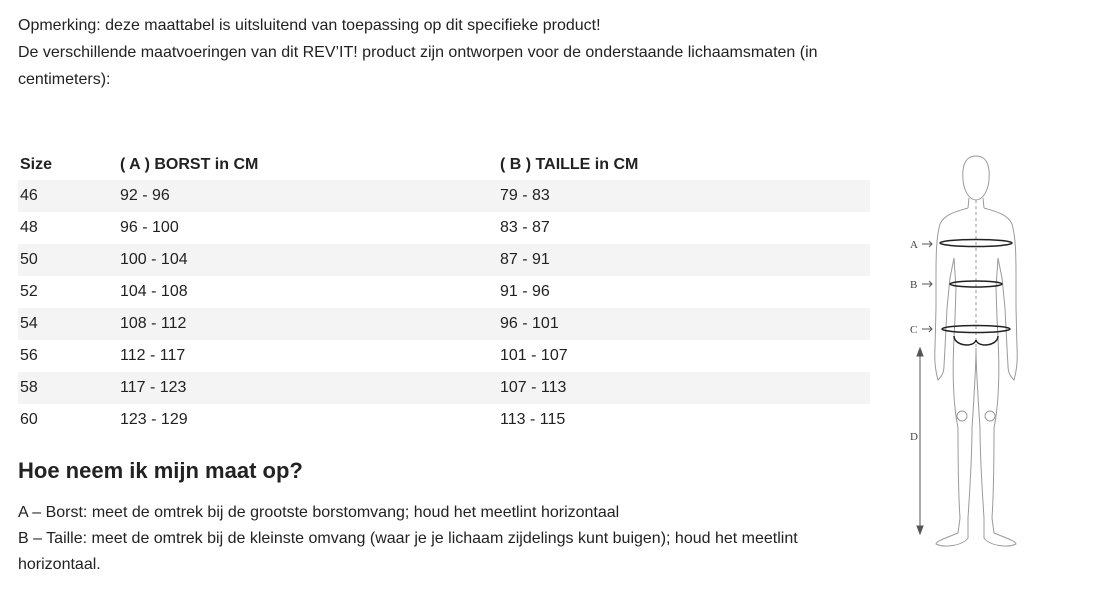 The image size is (1100, 589). I want to click on waist-cell: 101 - 107, so click(534, 355).